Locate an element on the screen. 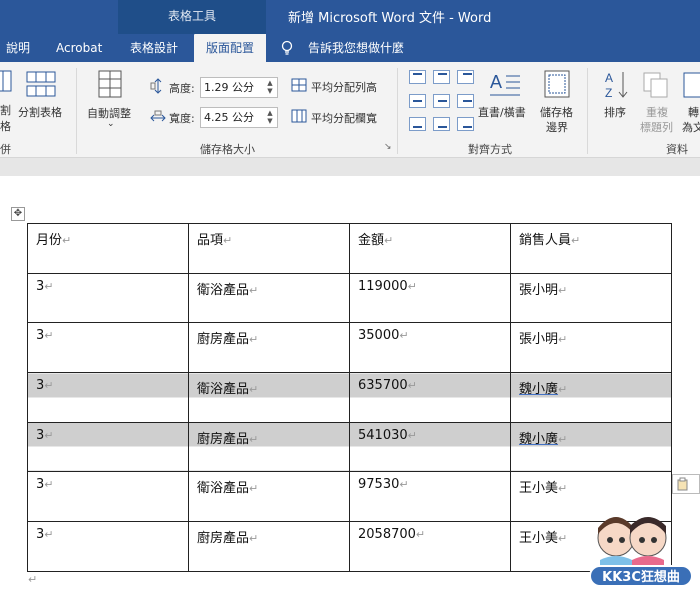  table-move-handle-icon: ✥ is located at coordinates (18, 214).